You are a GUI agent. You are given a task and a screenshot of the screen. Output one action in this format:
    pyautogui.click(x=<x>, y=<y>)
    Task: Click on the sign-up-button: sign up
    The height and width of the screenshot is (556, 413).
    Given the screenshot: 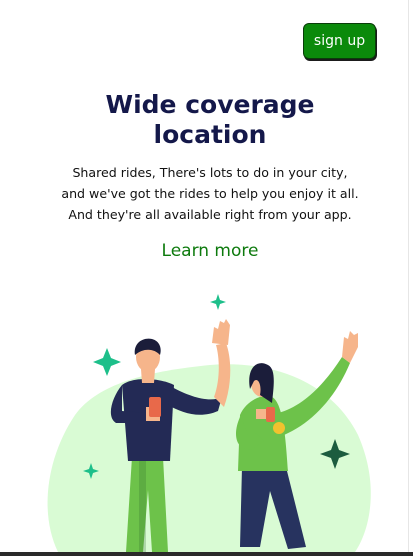 What is the action you would take?
    pyautogui.click(x=339, y=41)
    